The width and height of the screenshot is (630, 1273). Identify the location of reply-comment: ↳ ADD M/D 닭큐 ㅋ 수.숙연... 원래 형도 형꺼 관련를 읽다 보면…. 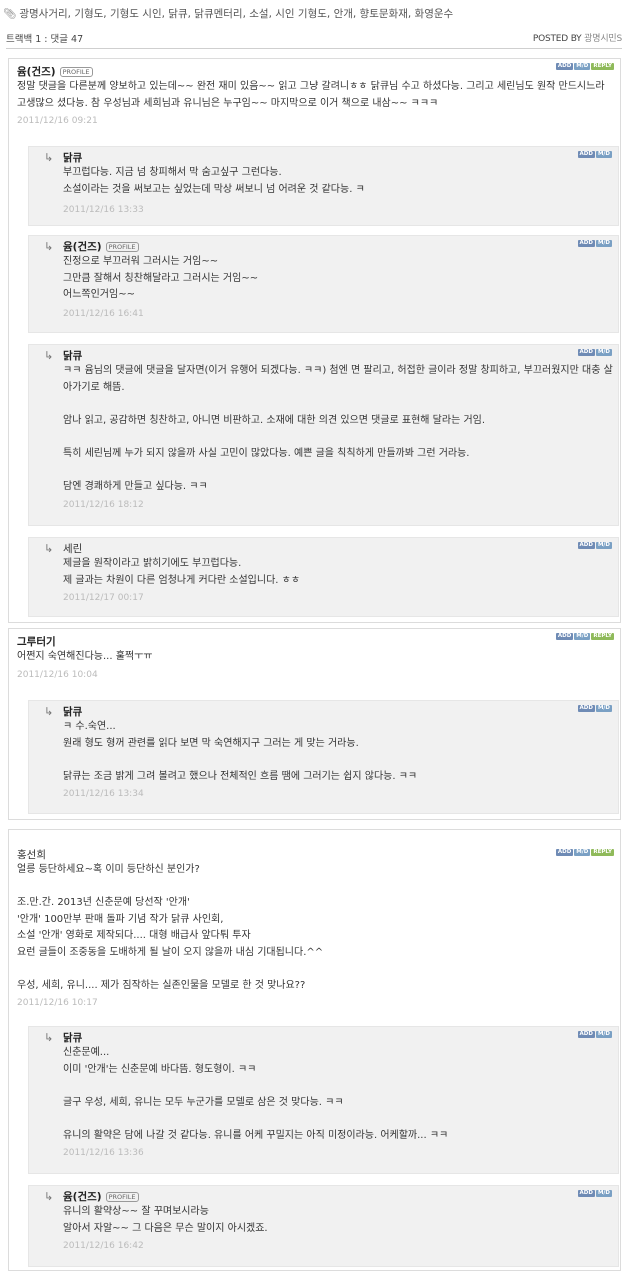
(323, 757).